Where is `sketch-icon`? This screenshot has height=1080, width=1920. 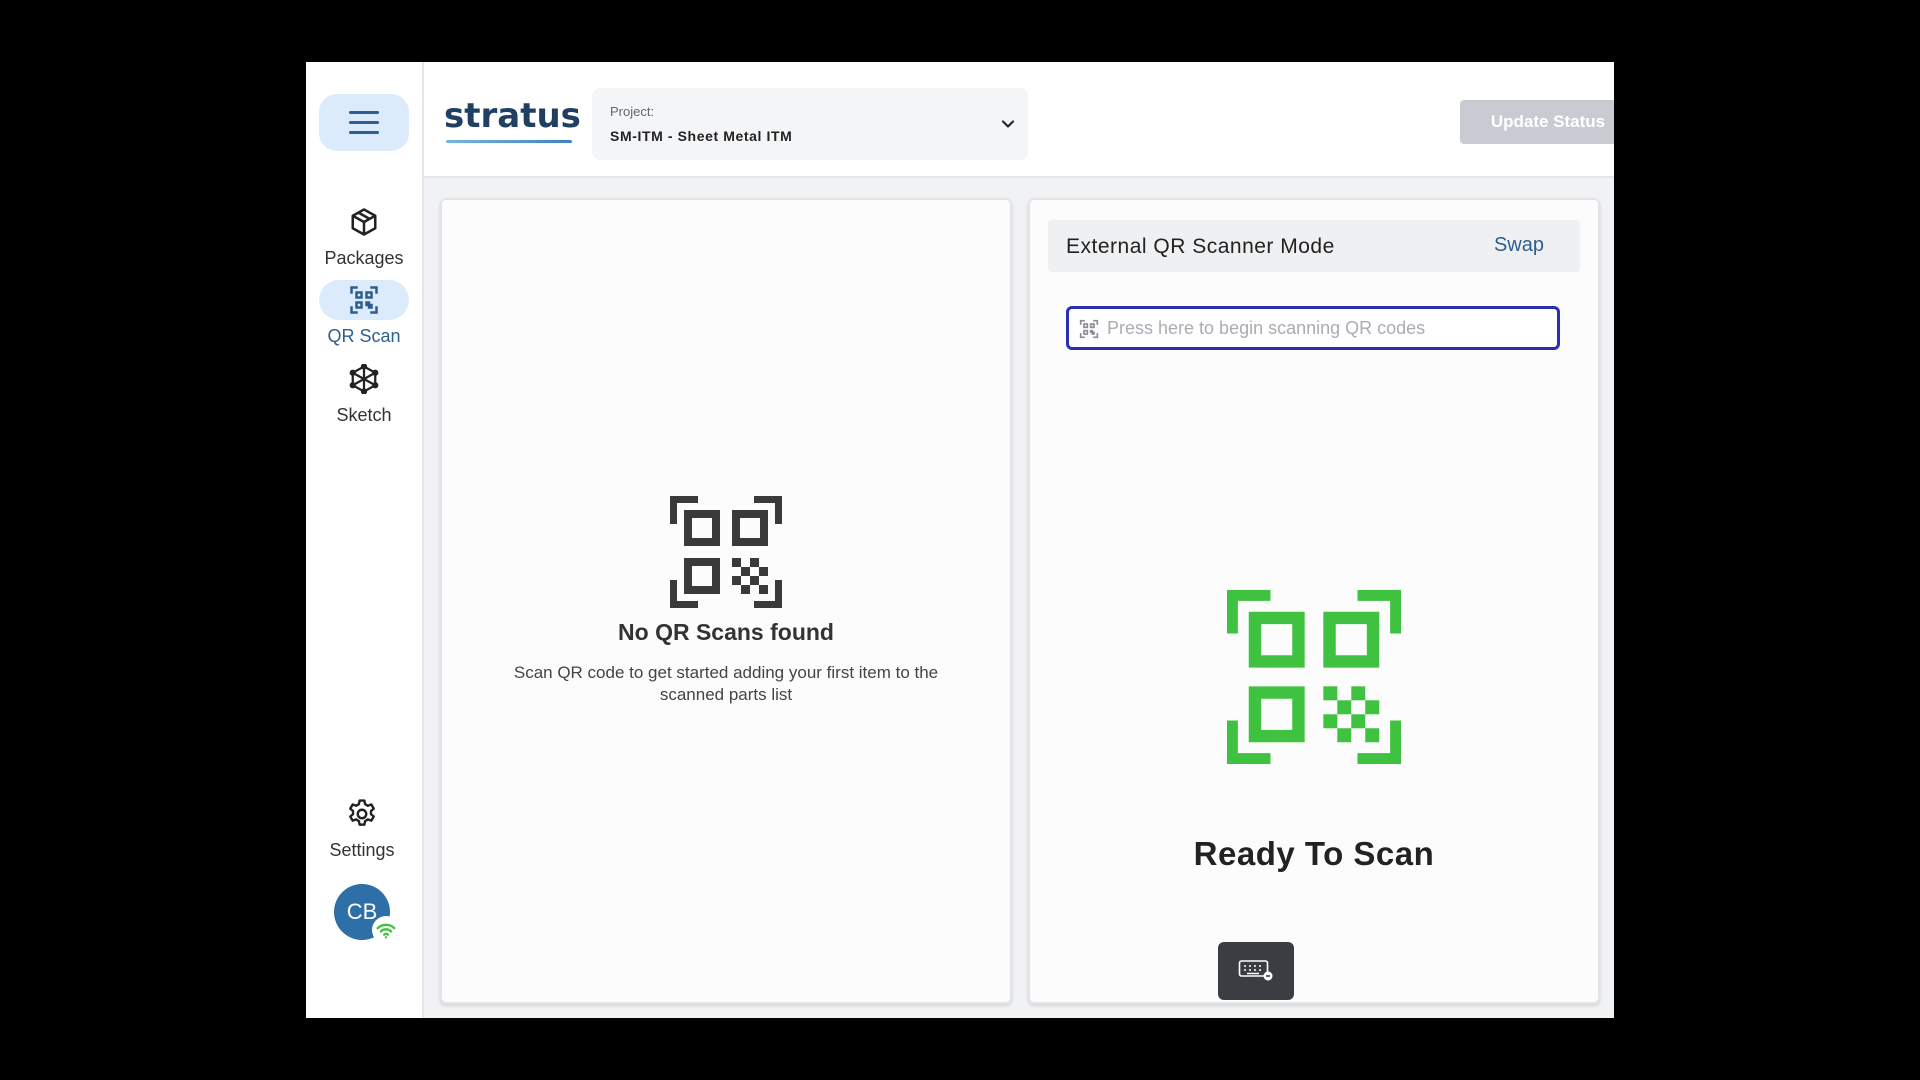 sketch-icon is located at coordinates (364, 379).